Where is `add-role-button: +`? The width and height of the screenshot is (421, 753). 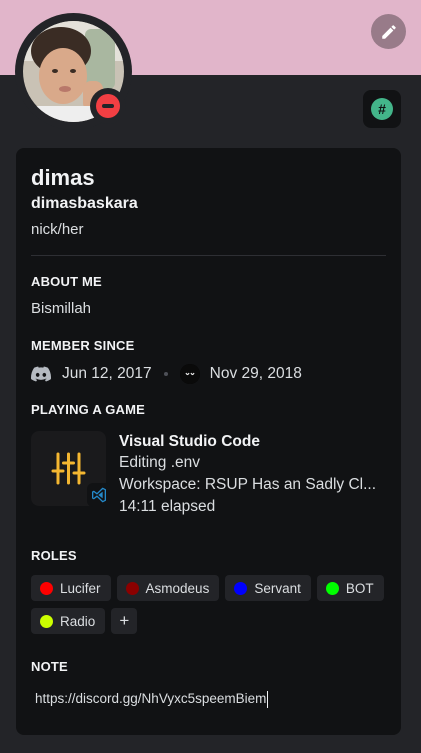 add-role-button: + is located at coordinates (124, 621).